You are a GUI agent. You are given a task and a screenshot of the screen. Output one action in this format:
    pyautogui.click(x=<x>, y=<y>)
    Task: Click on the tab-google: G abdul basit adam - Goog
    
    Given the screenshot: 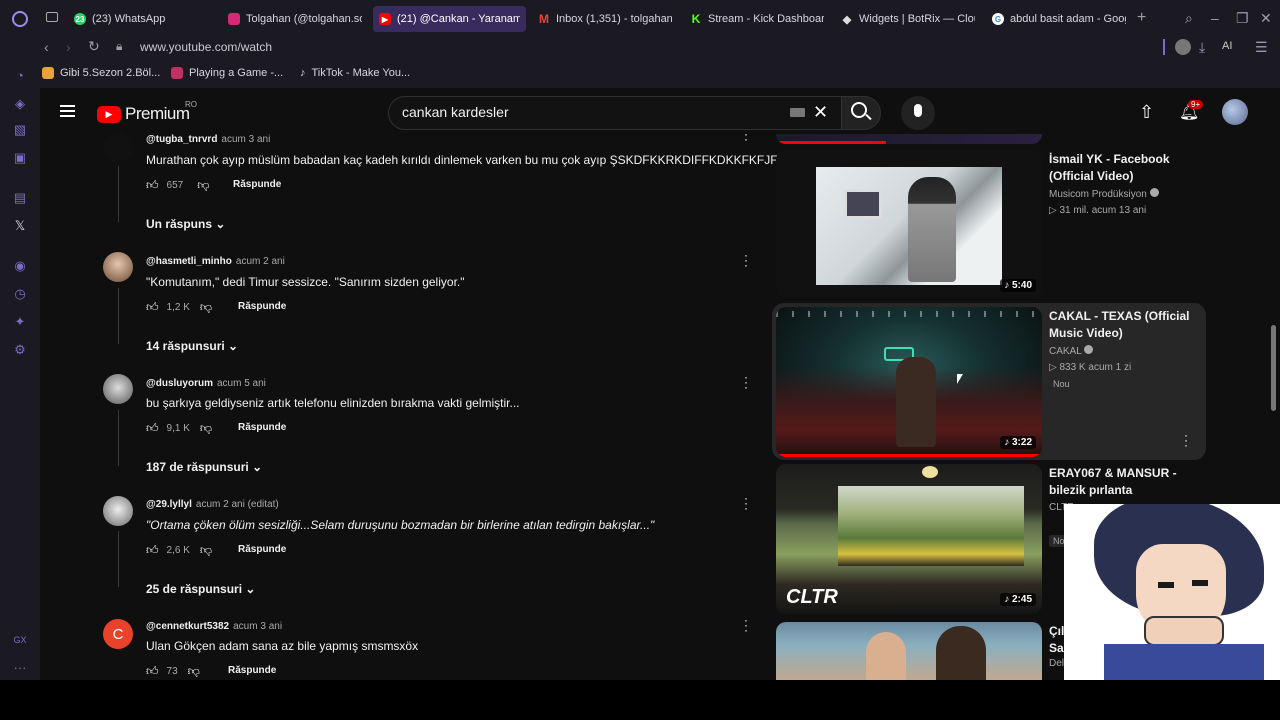 What is the action you would take?
    pyautogui.click(x=1059, y=19)
    